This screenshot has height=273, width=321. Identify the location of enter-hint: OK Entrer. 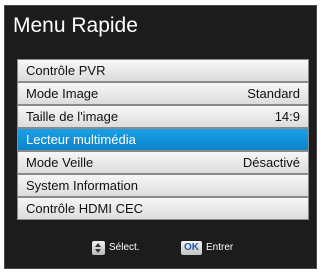
(207, 248).